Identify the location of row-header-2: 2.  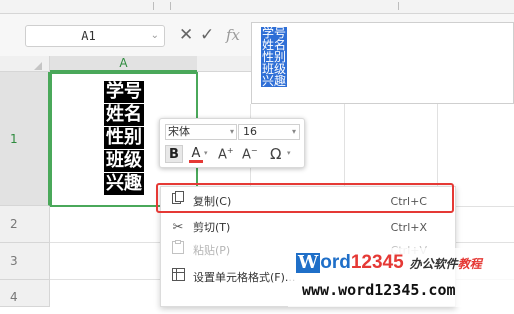
(25, 224).